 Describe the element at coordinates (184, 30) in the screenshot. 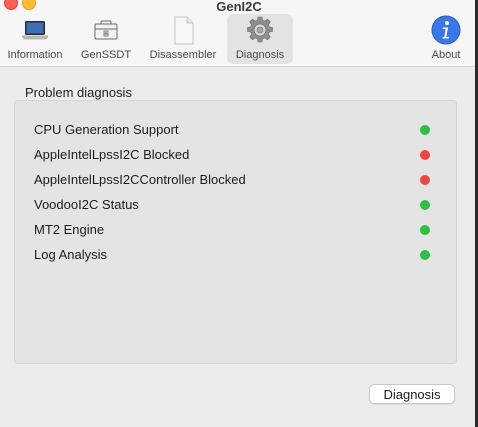

I see `document-icon` at that location.